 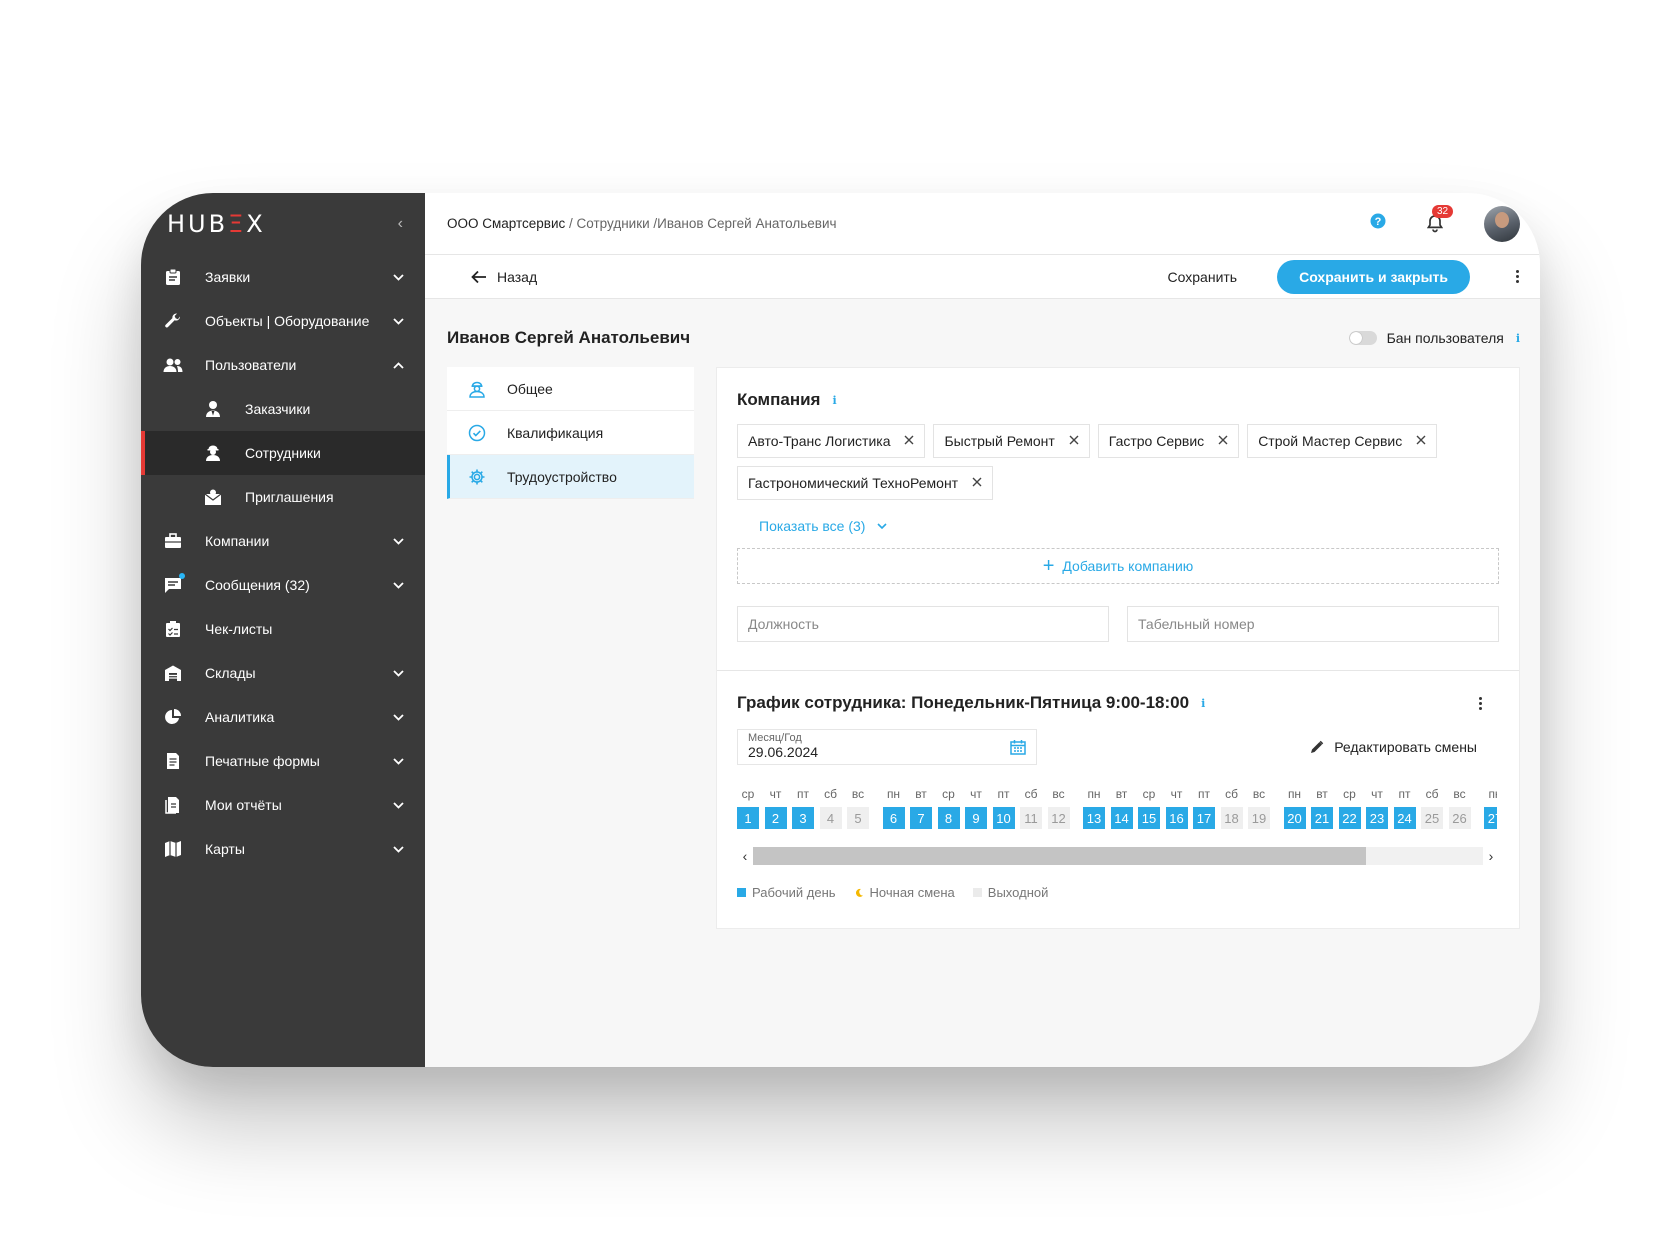 I want to click on sidebar-item-13: Карты, so click(x=283, y=849).